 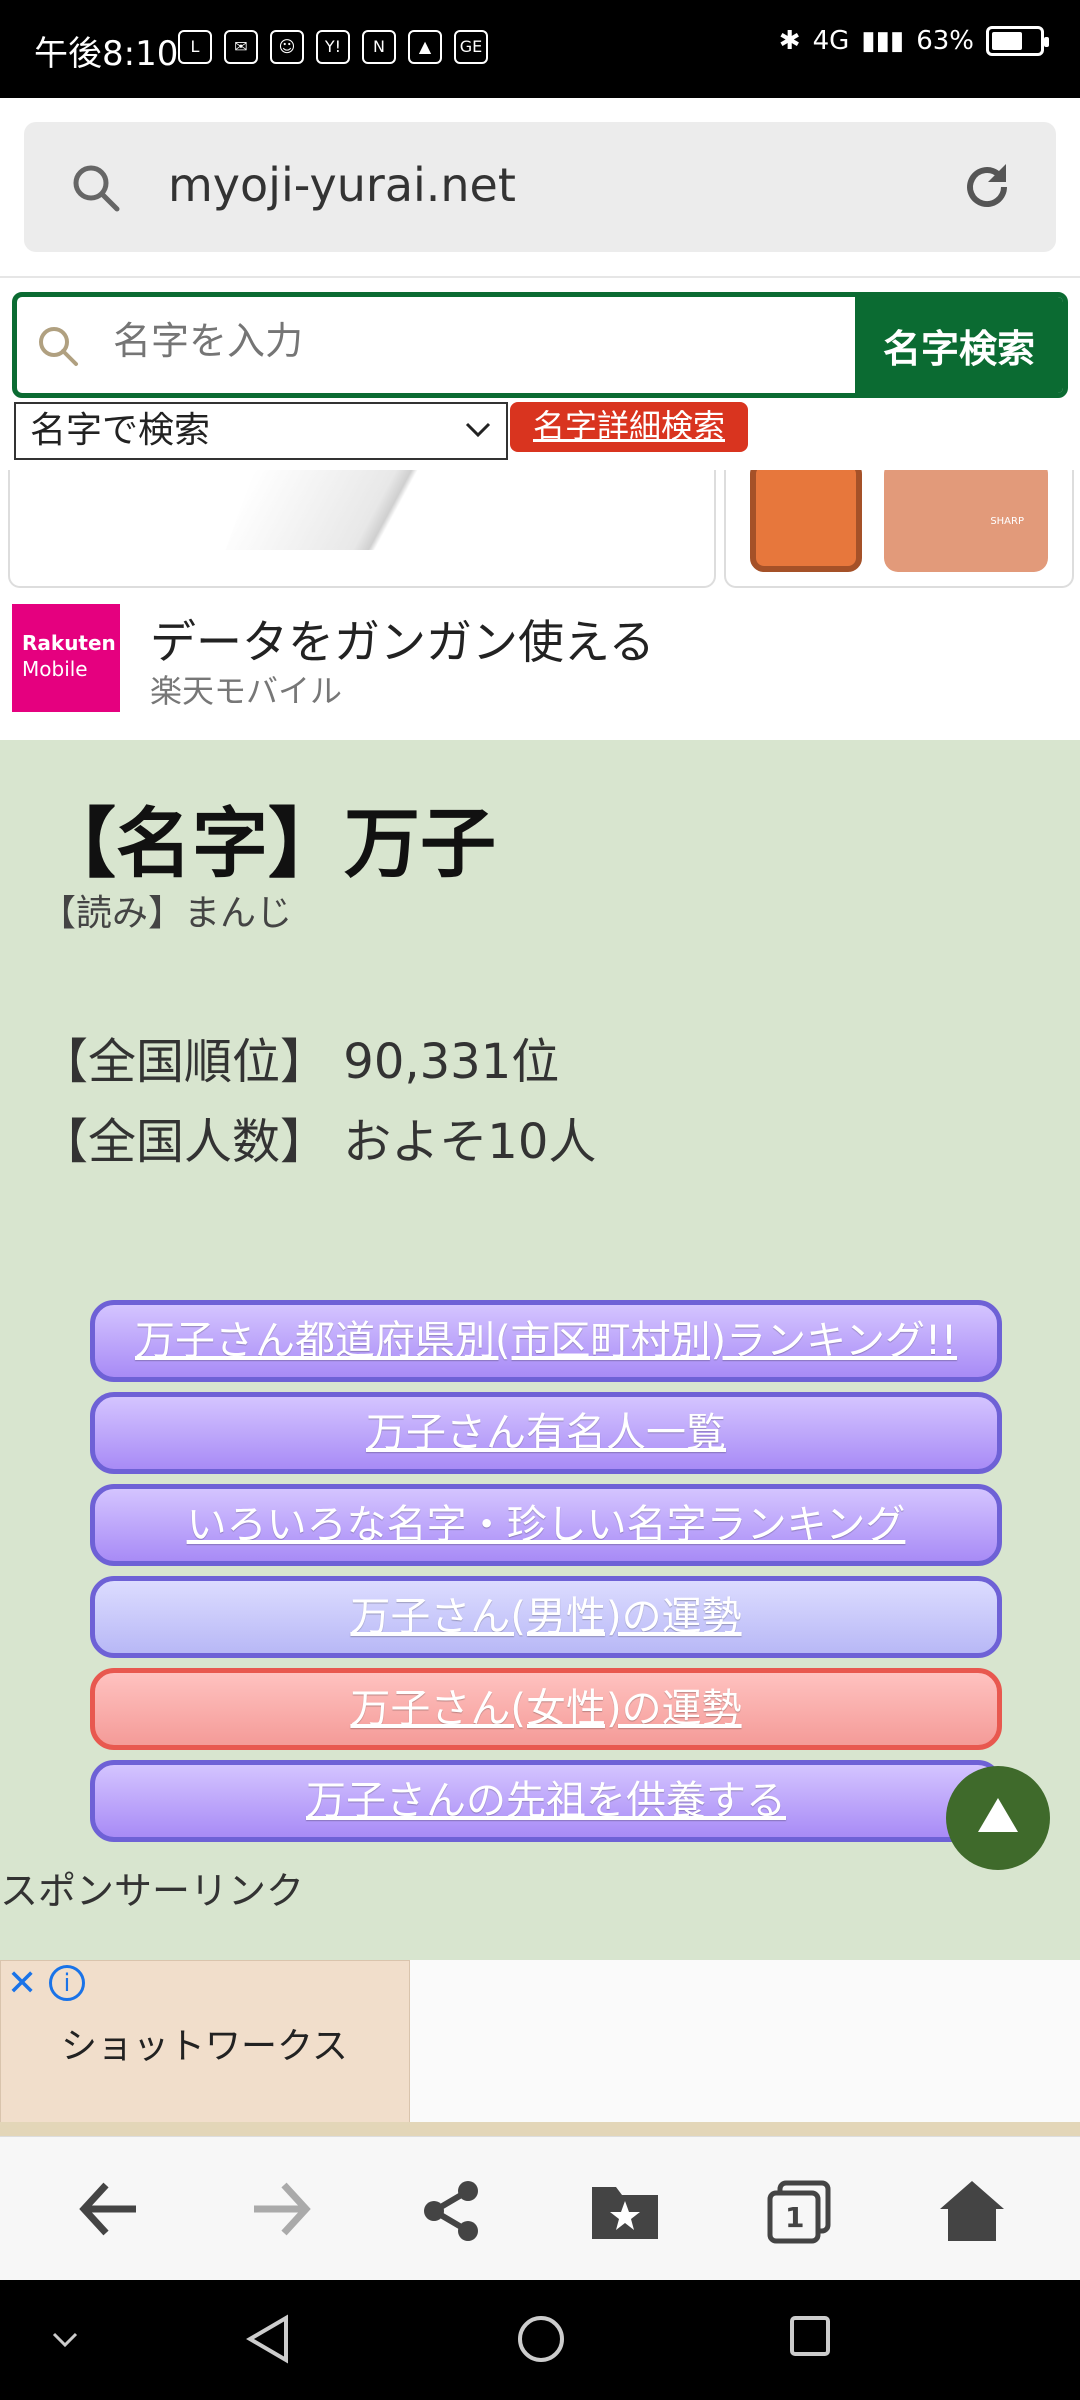 What do you see at coordinates (471, 47) in the screenshot?
I see `ge-icon: GE` at bounding box center [471, 47].